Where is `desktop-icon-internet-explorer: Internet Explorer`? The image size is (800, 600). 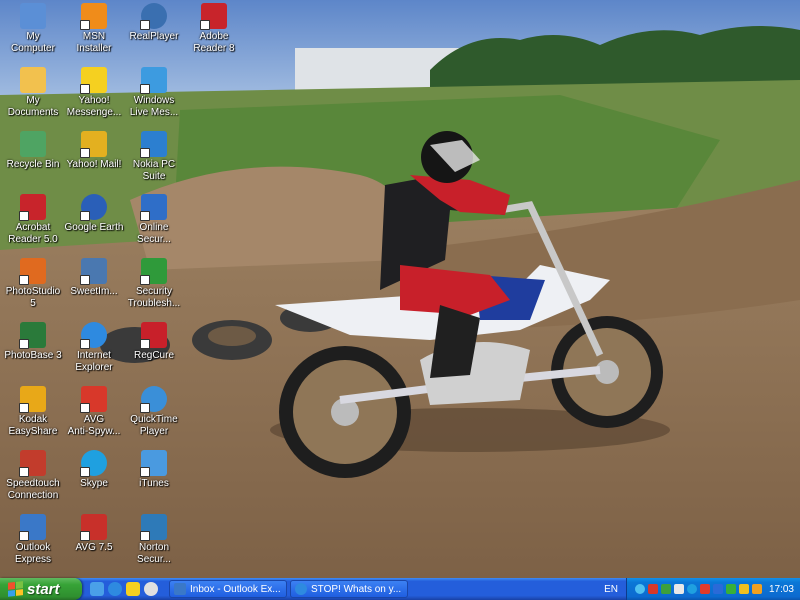 desktop-icon-internet-explorer: Internet Explorer is located at coordinates (94, 348).